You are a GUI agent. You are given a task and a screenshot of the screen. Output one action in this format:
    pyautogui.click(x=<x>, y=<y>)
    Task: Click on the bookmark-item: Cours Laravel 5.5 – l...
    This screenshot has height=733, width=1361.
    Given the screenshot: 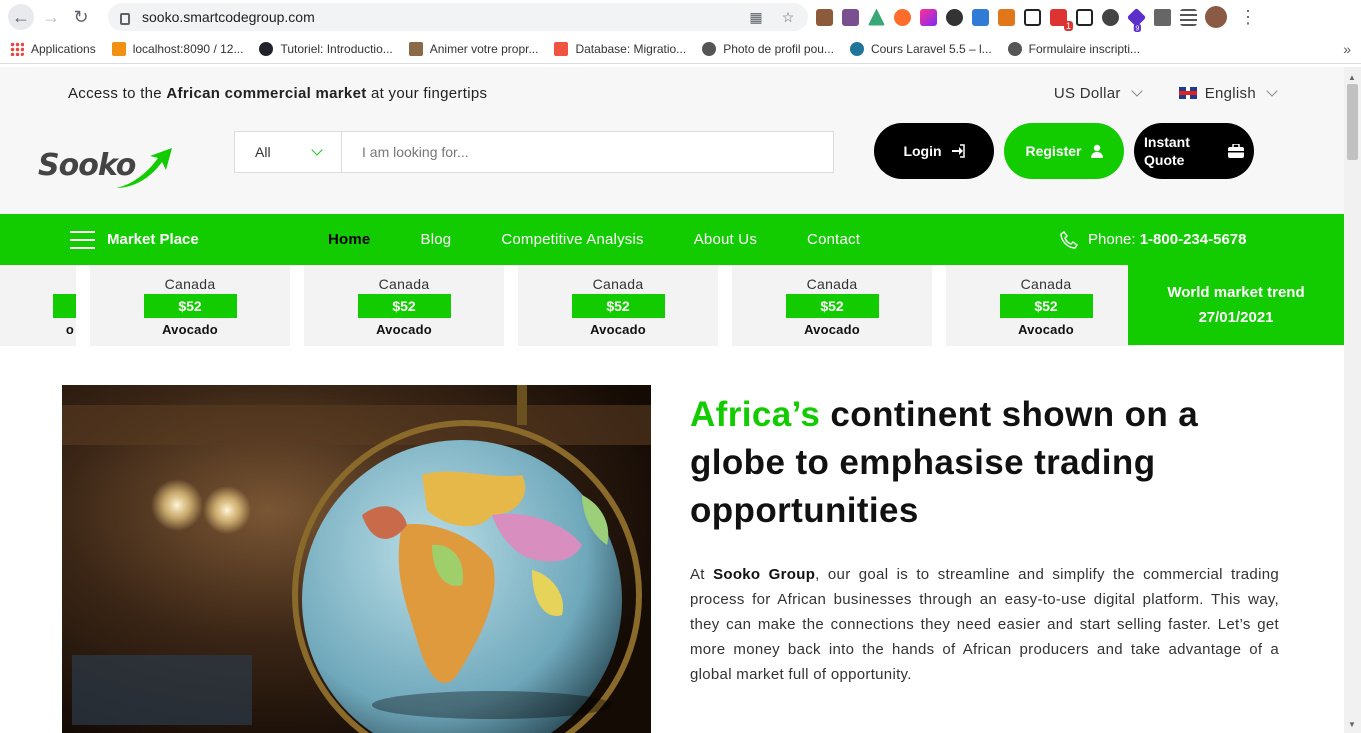 What is the action you would take?
    pyautogui.click(x=920, y=48)
    